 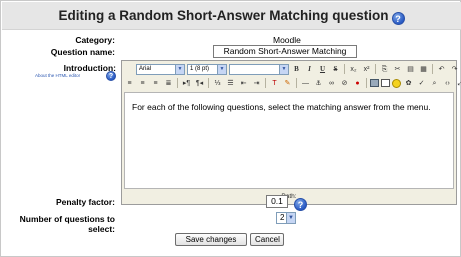 I want to click on align-right-icon: ≡, so click(x=155, y=83).